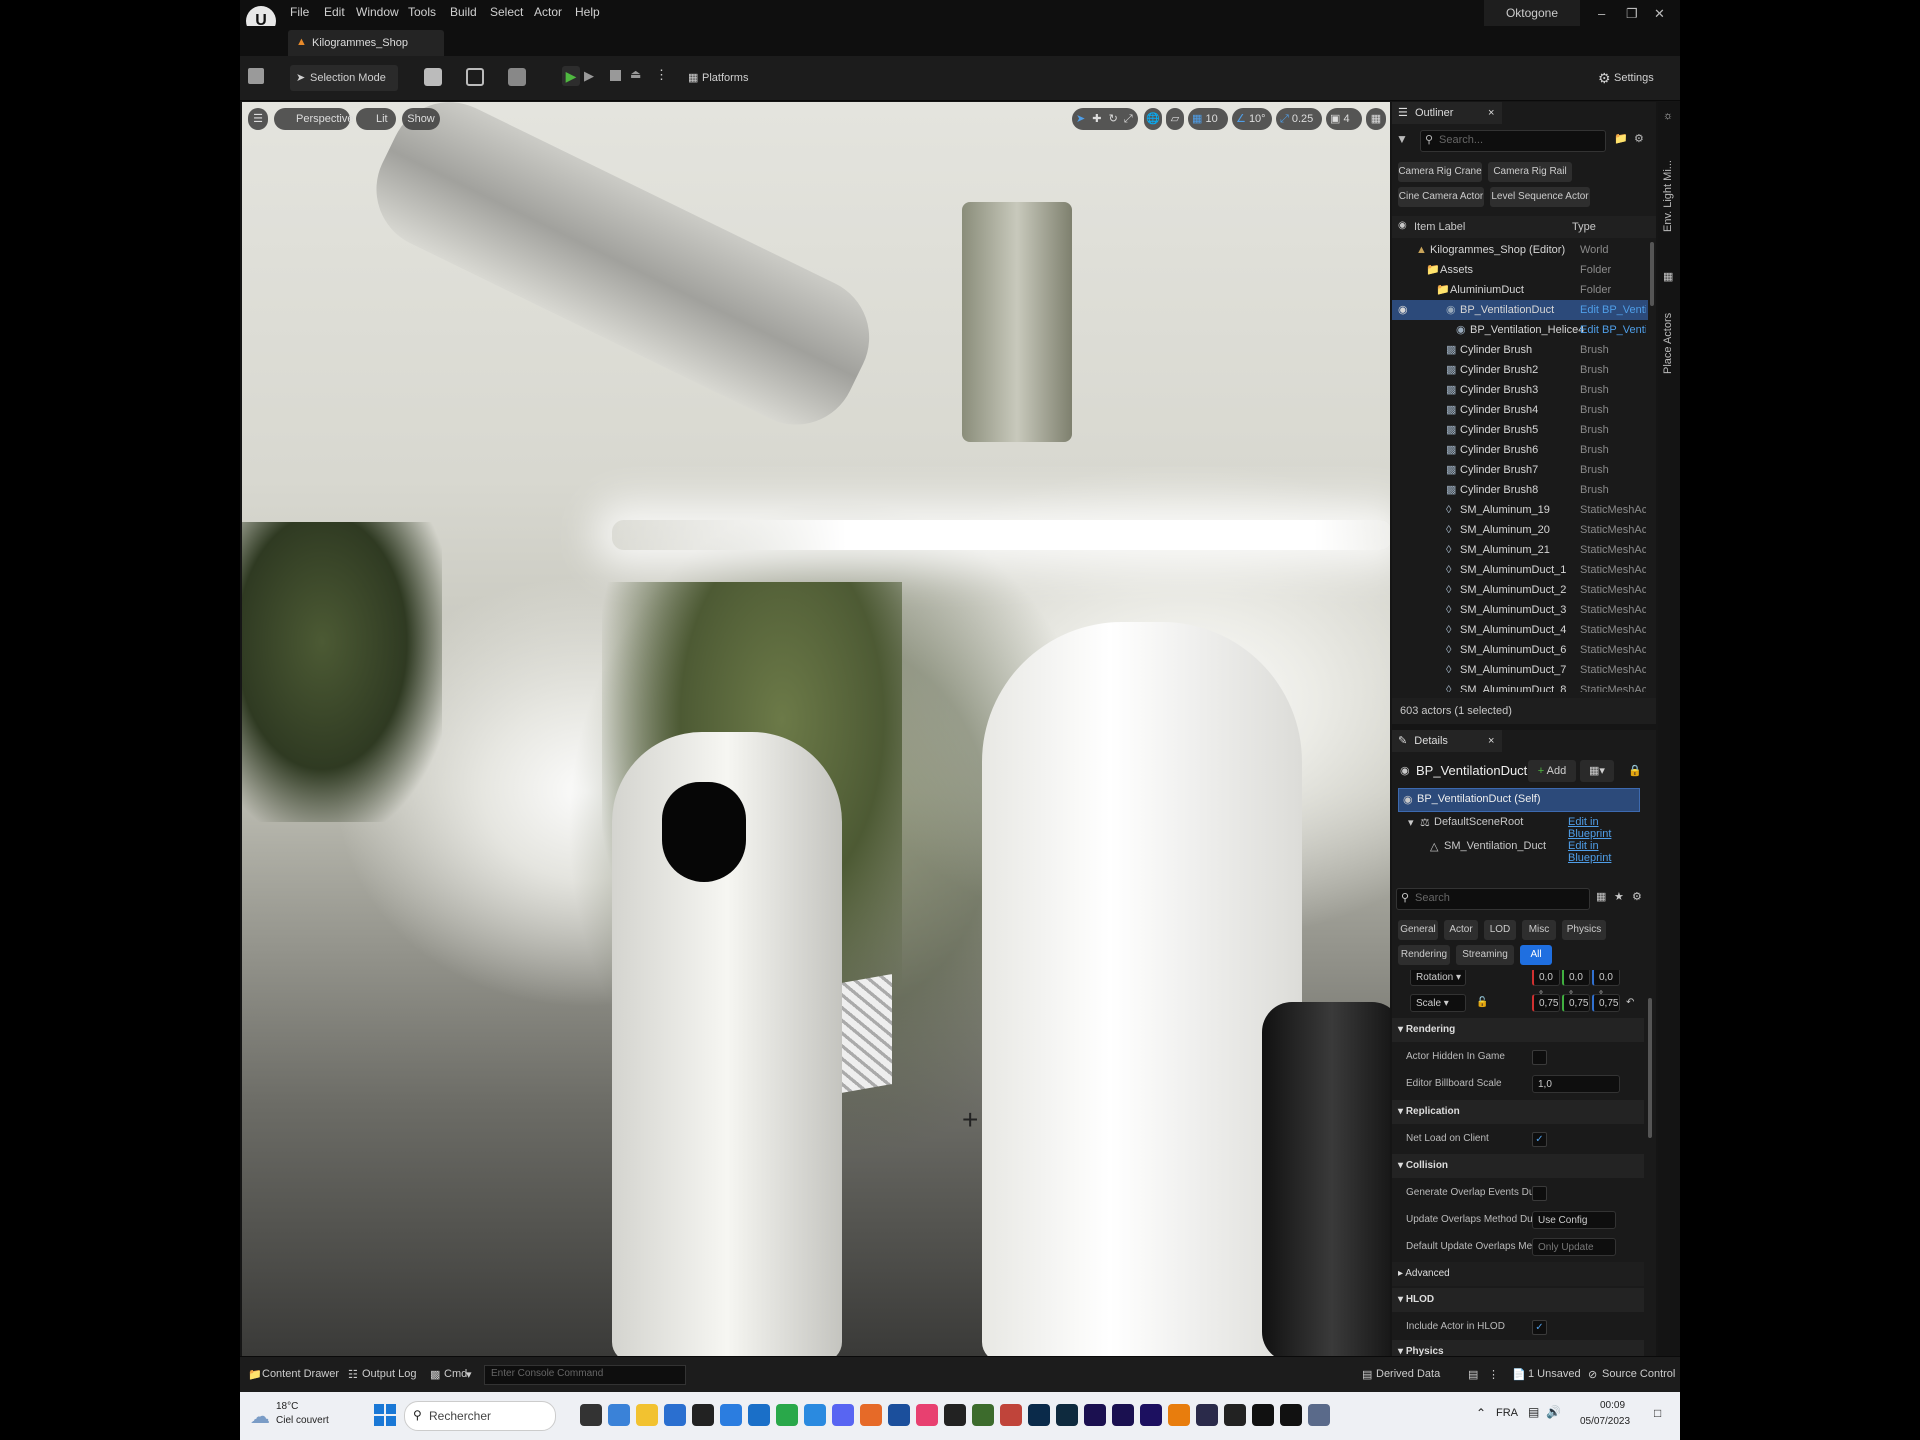 The height and width of the screenshot is (1440, 1920). Describe the element at coordinates (1518, 1166) in the screenshot. I see `section-collision: ▾ Collision` at that location.